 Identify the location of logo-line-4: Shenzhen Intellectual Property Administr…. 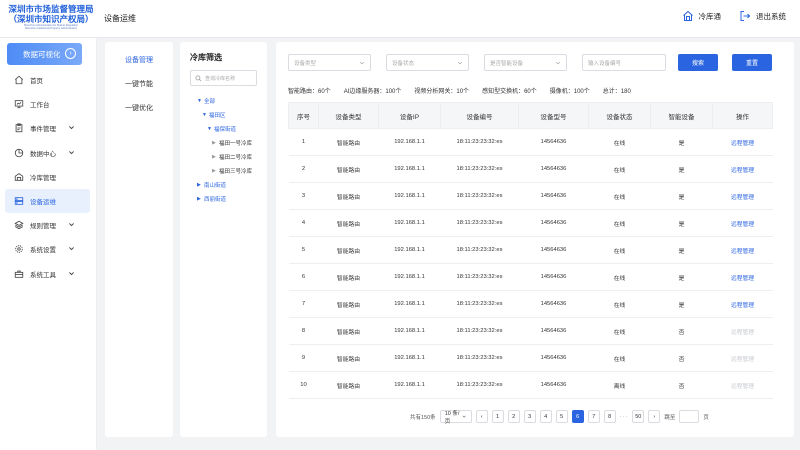
(51, 29).